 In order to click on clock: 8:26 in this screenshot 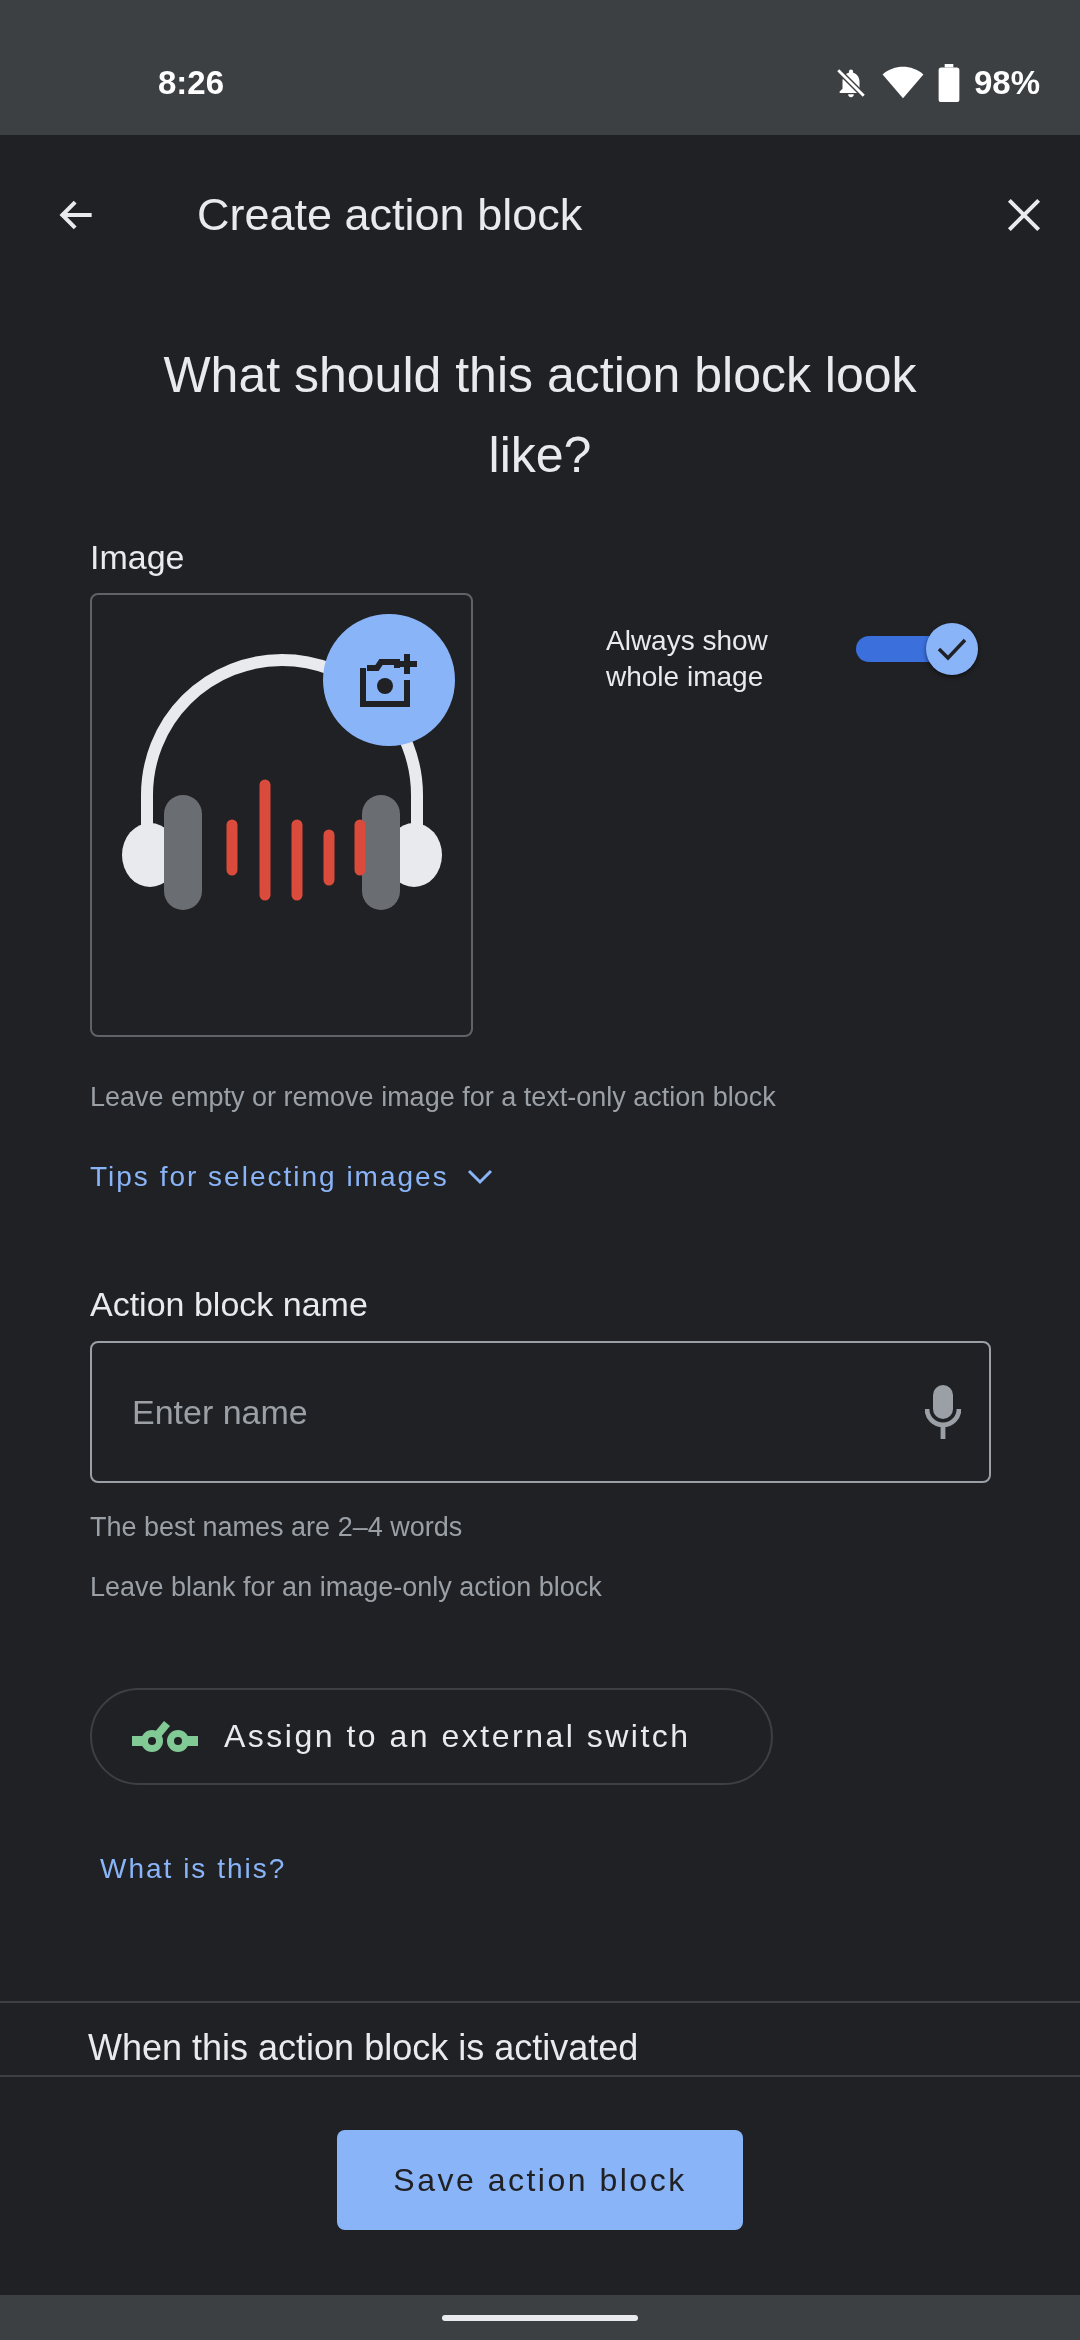, I will do `click(192, 82)`.